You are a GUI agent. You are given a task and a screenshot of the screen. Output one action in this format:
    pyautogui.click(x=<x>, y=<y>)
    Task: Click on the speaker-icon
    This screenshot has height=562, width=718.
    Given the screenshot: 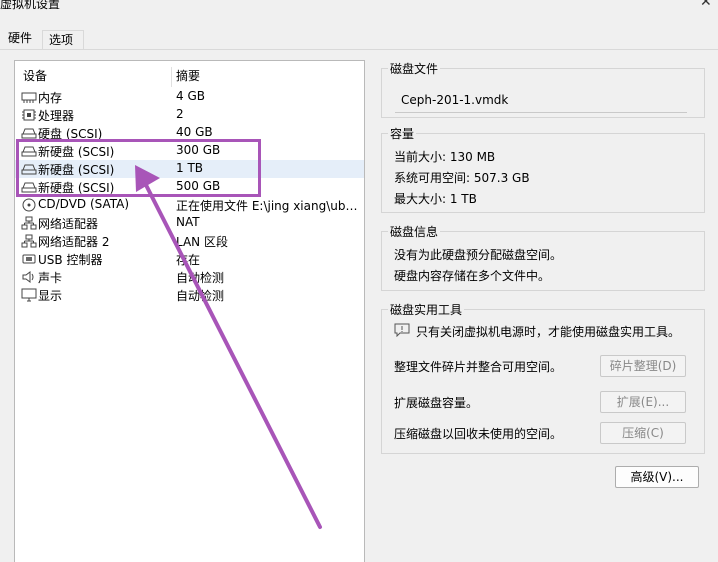 What is the action you would take?
    pyautogui.click(x=28, y=277)
    